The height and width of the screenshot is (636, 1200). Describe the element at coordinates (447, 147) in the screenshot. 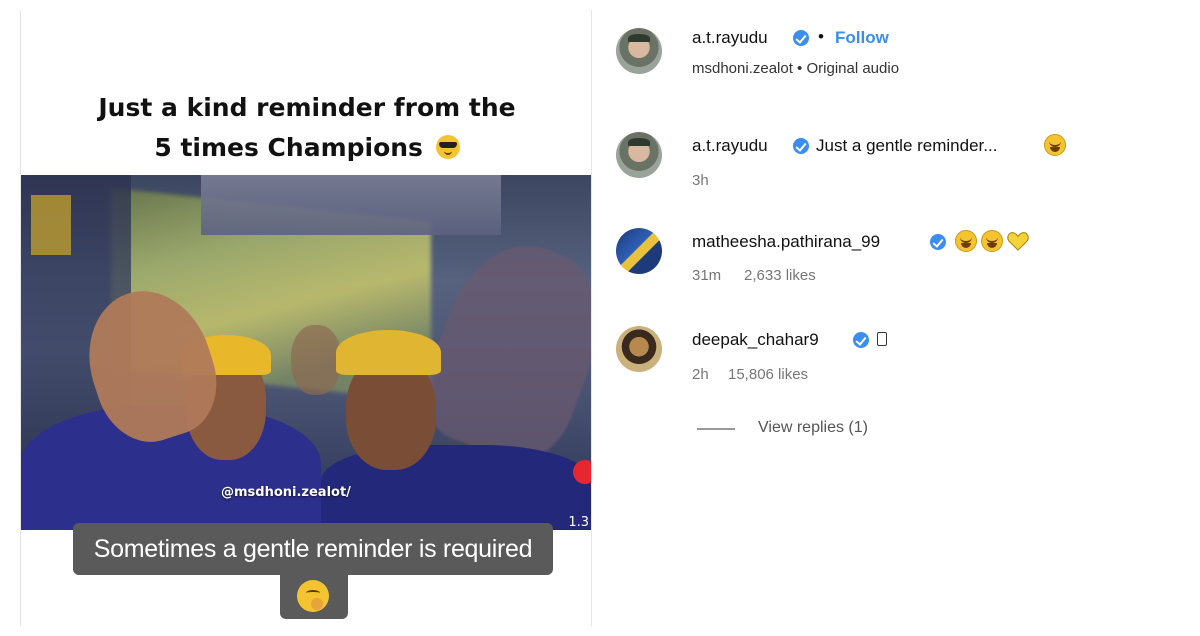

I see `sunglasses-face-icon` at that location.